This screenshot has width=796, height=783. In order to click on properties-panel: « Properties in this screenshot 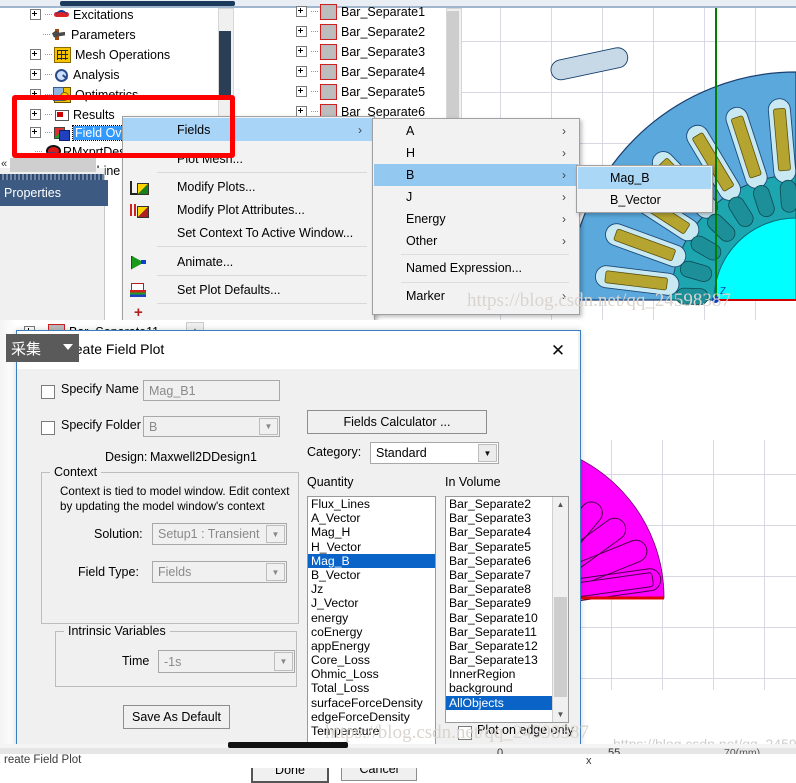, I will do `click(54, 239)`.